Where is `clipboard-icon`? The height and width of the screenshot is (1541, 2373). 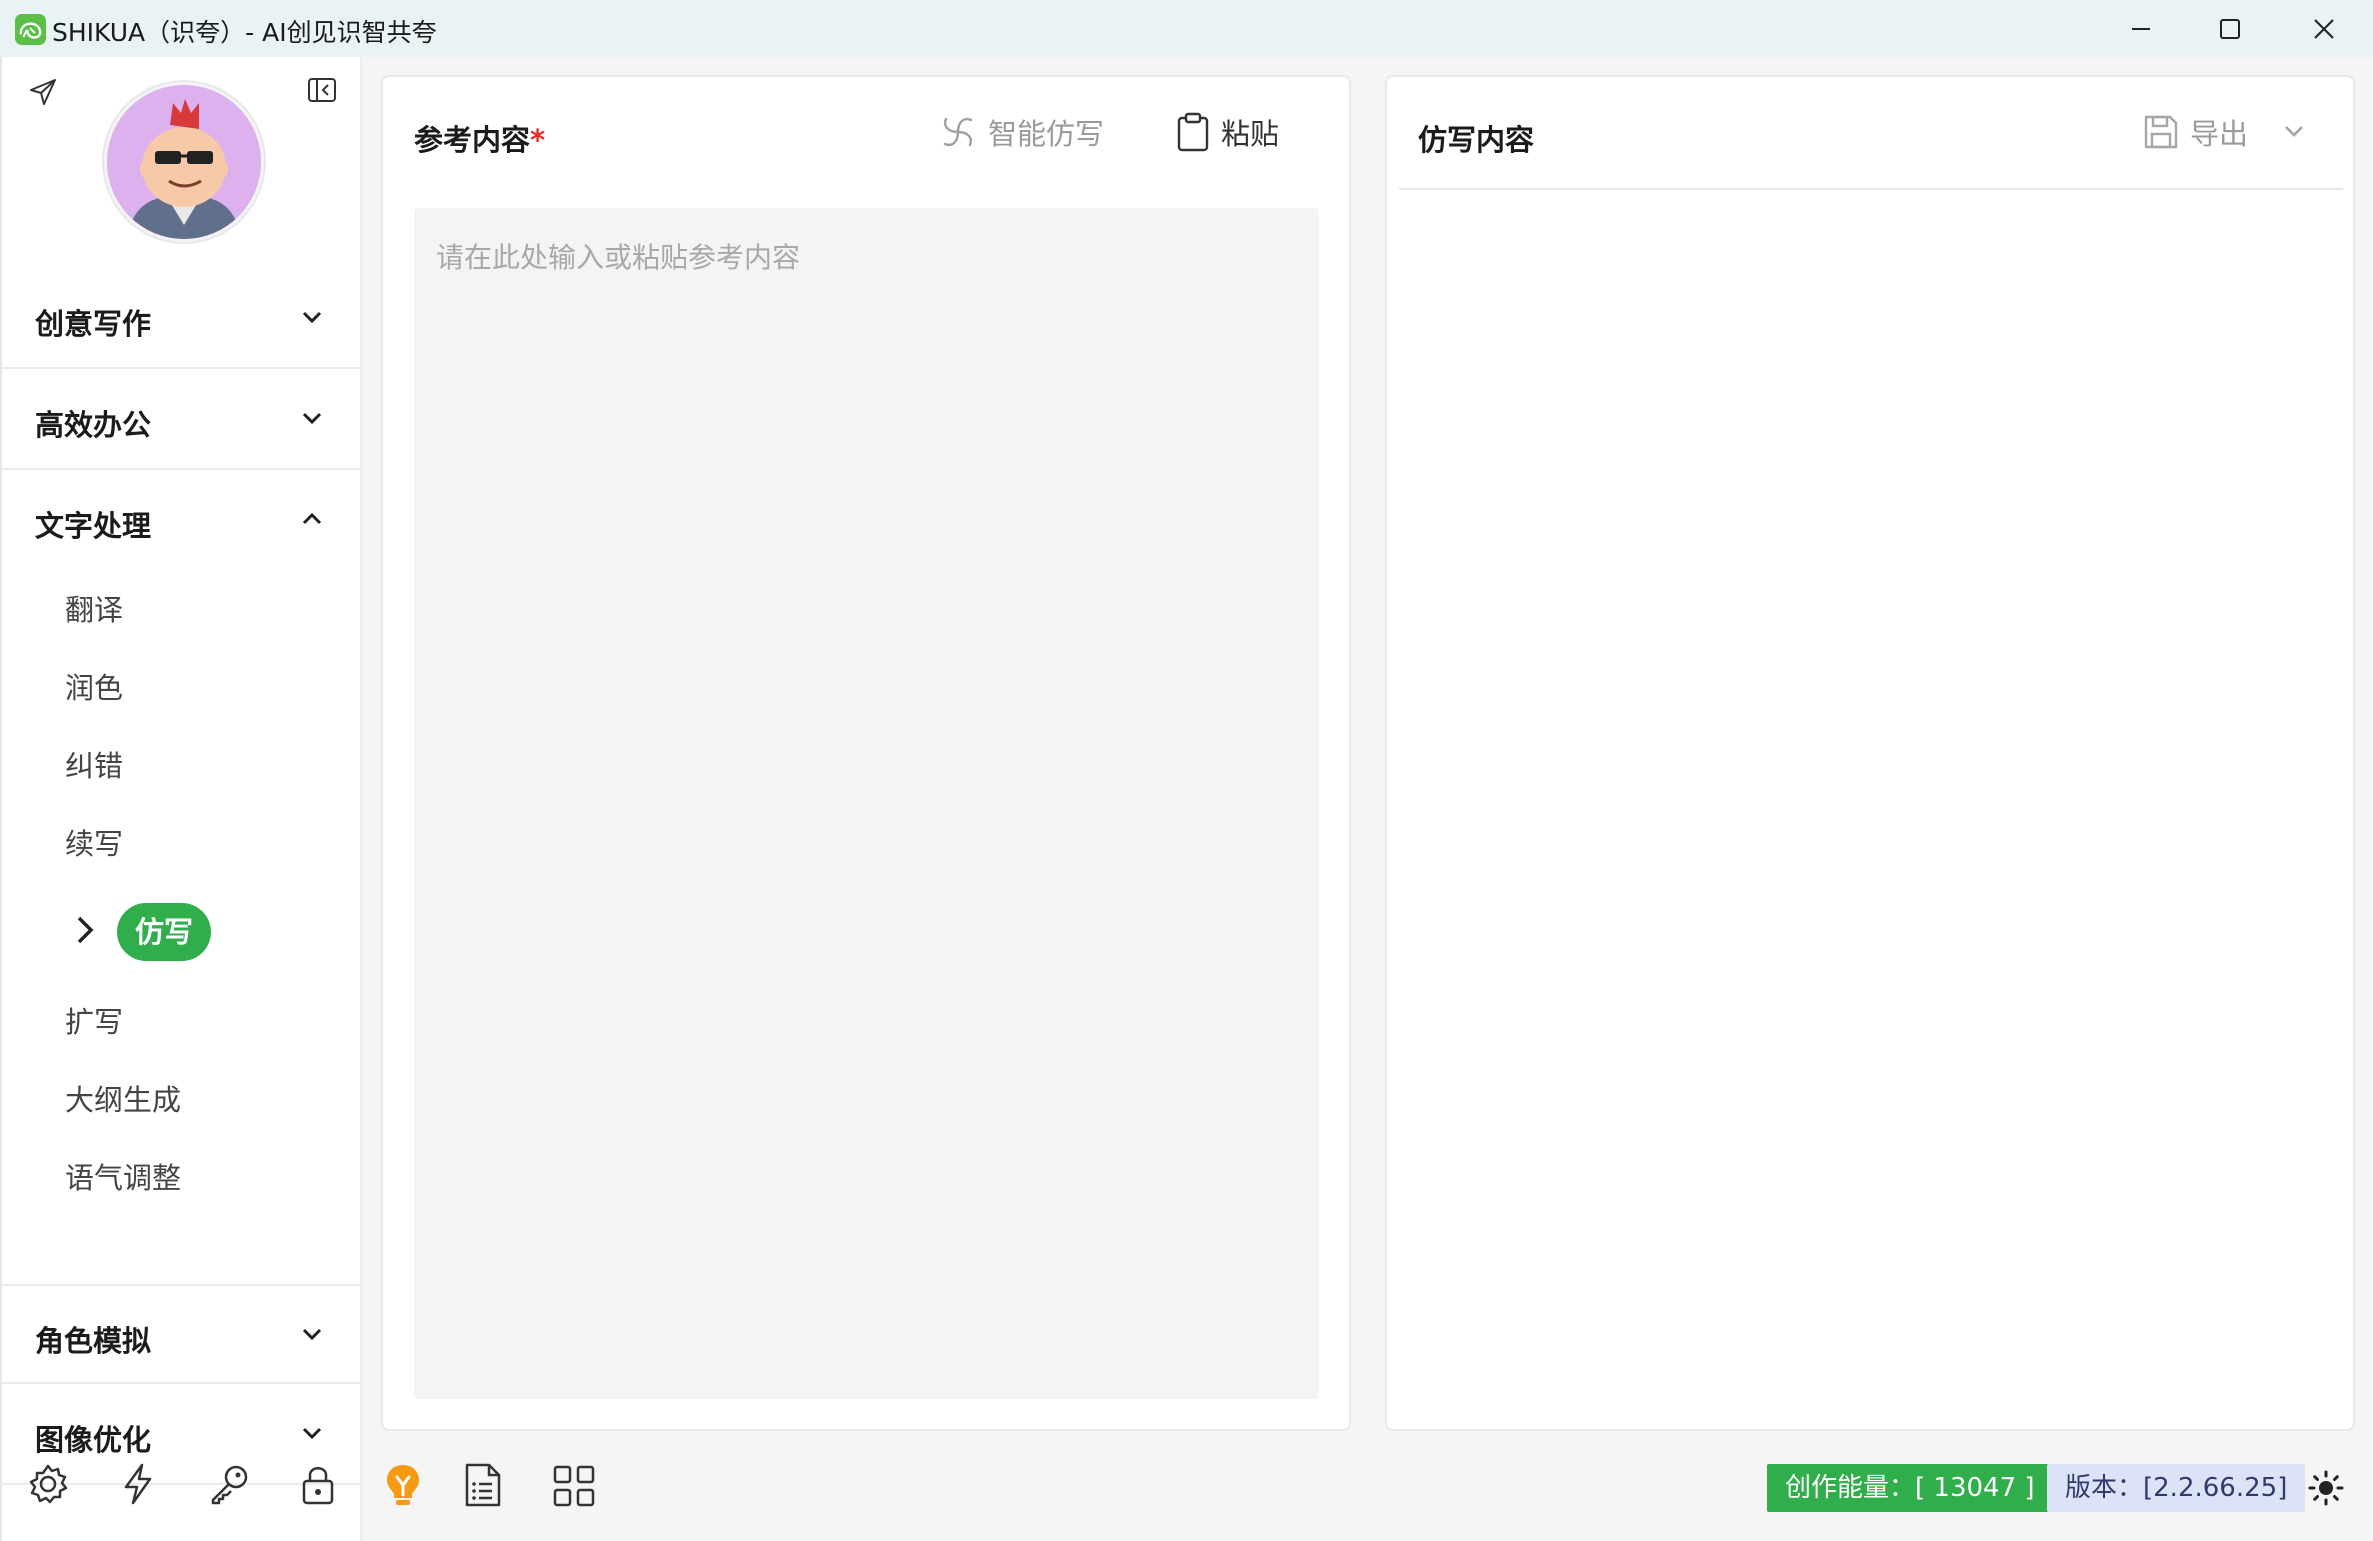
clipboard-icon is located at coordinates (1193, 132).